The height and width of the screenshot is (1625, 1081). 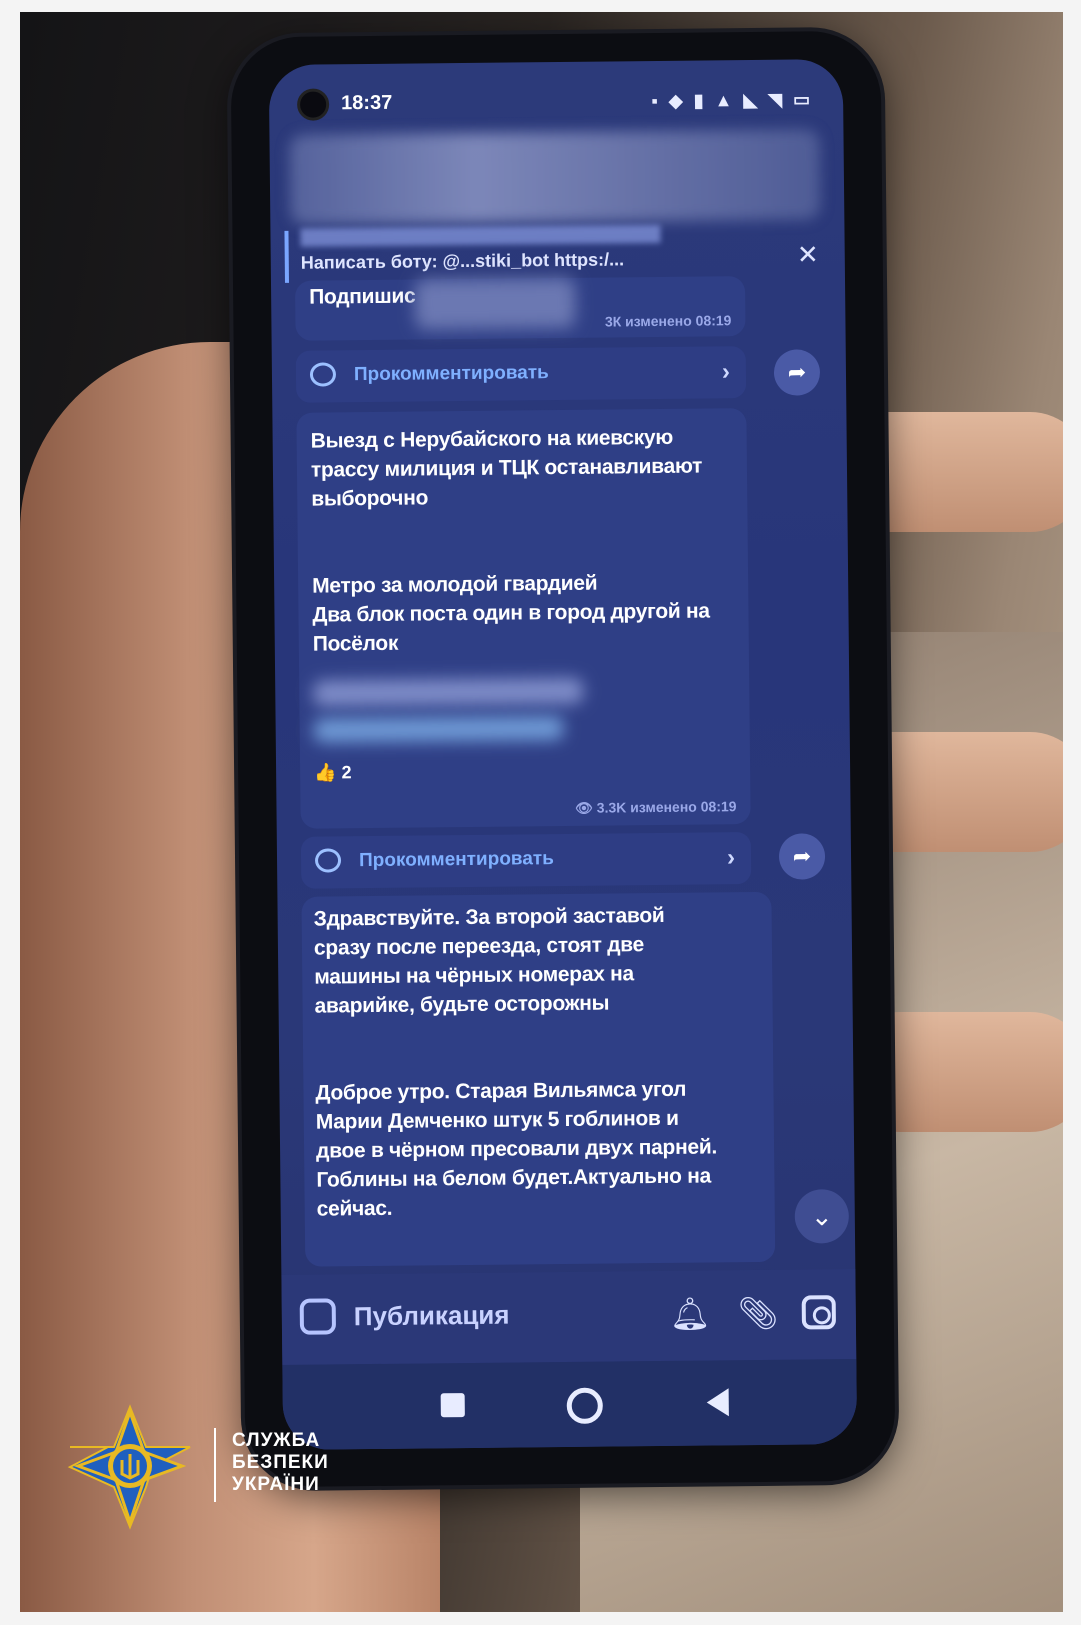 I want to click on post-text-line: сейчас., so click(x=354, y=1208).